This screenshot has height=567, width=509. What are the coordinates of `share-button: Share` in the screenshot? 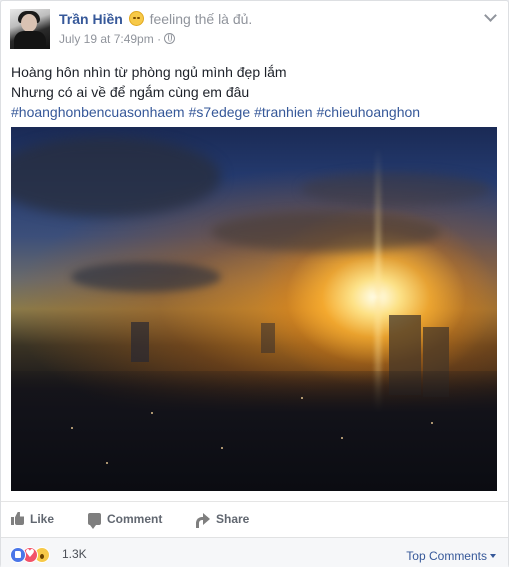 It's located at (223, 520).